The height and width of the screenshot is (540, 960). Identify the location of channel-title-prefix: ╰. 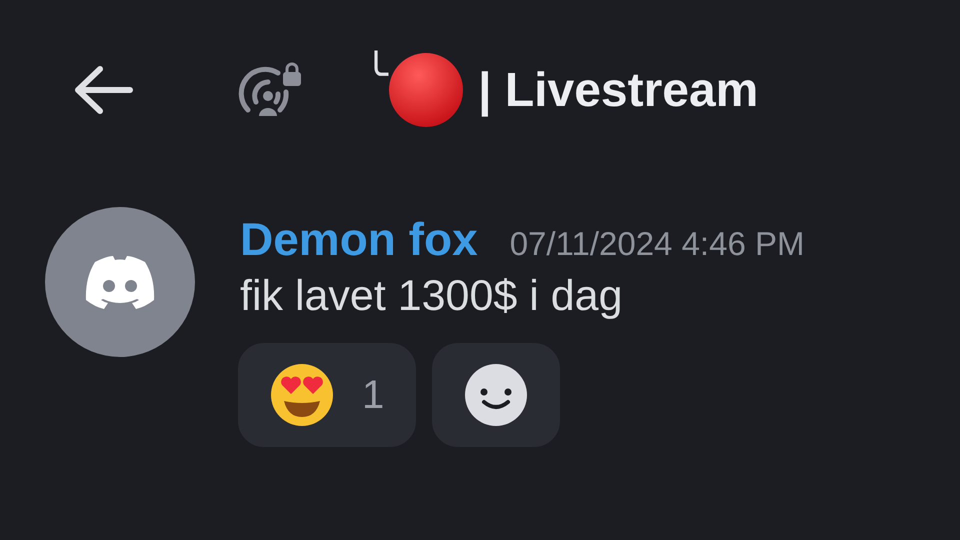
(376, 75).